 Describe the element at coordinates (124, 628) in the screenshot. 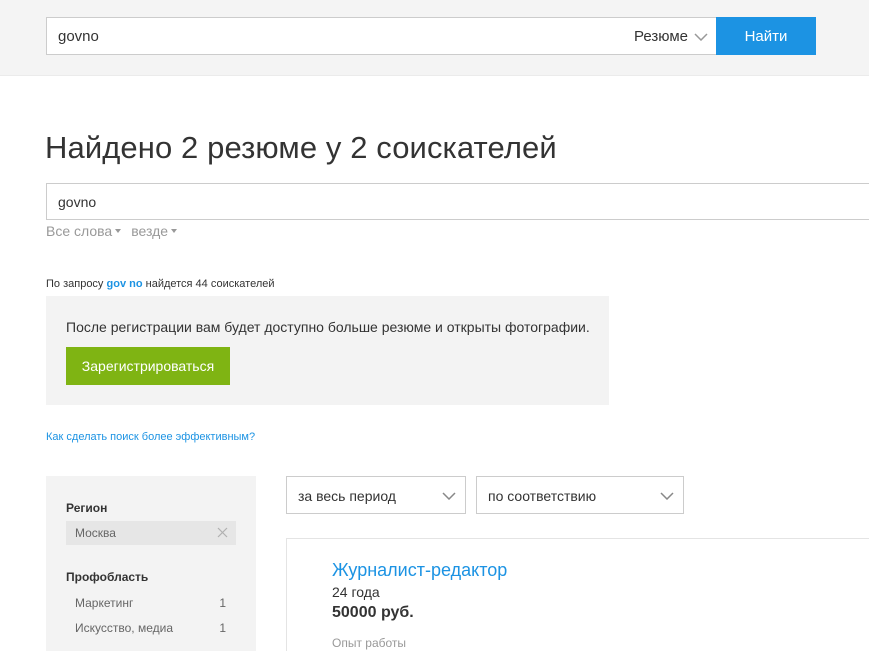

I see `profarea-item-label: Искусство, медиа` at that location.